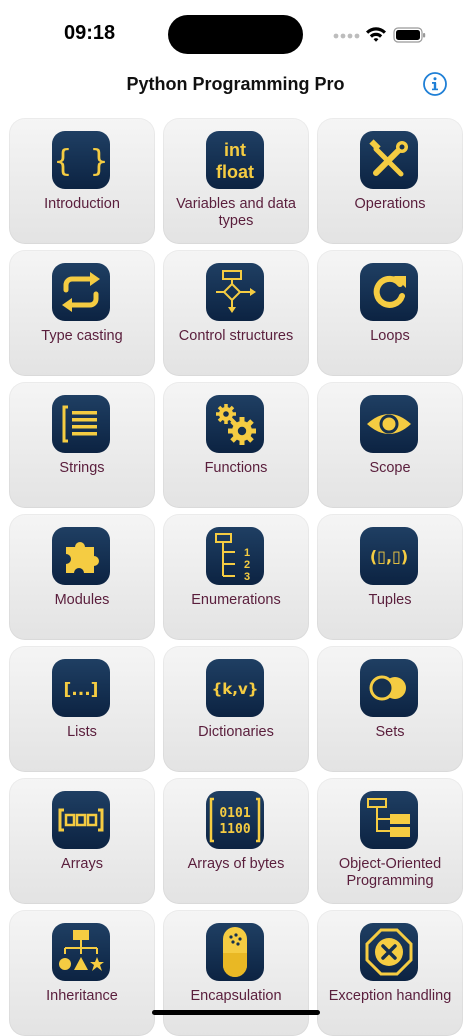  I want to click on hierarchy-icon, so click(81, 952).